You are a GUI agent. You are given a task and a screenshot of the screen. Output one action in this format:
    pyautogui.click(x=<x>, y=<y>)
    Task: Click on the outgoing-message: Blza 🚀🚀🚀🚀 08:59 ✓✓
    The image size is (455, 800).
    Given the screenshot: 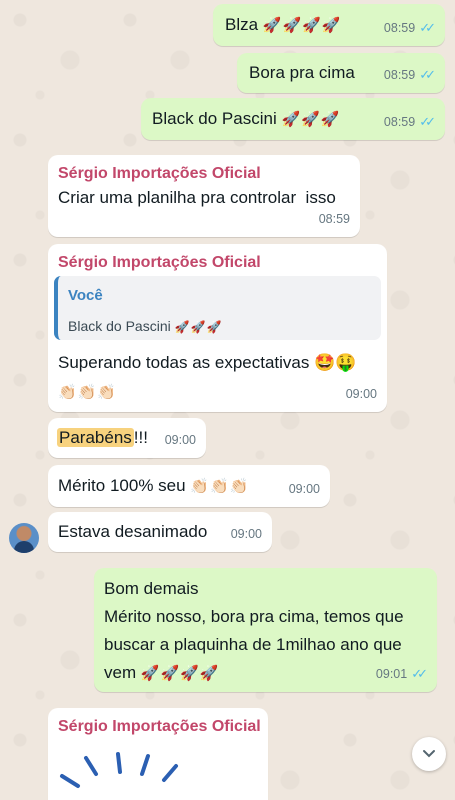 What is the action you would take?
    pyautogui.click(x=329, y=25)
    